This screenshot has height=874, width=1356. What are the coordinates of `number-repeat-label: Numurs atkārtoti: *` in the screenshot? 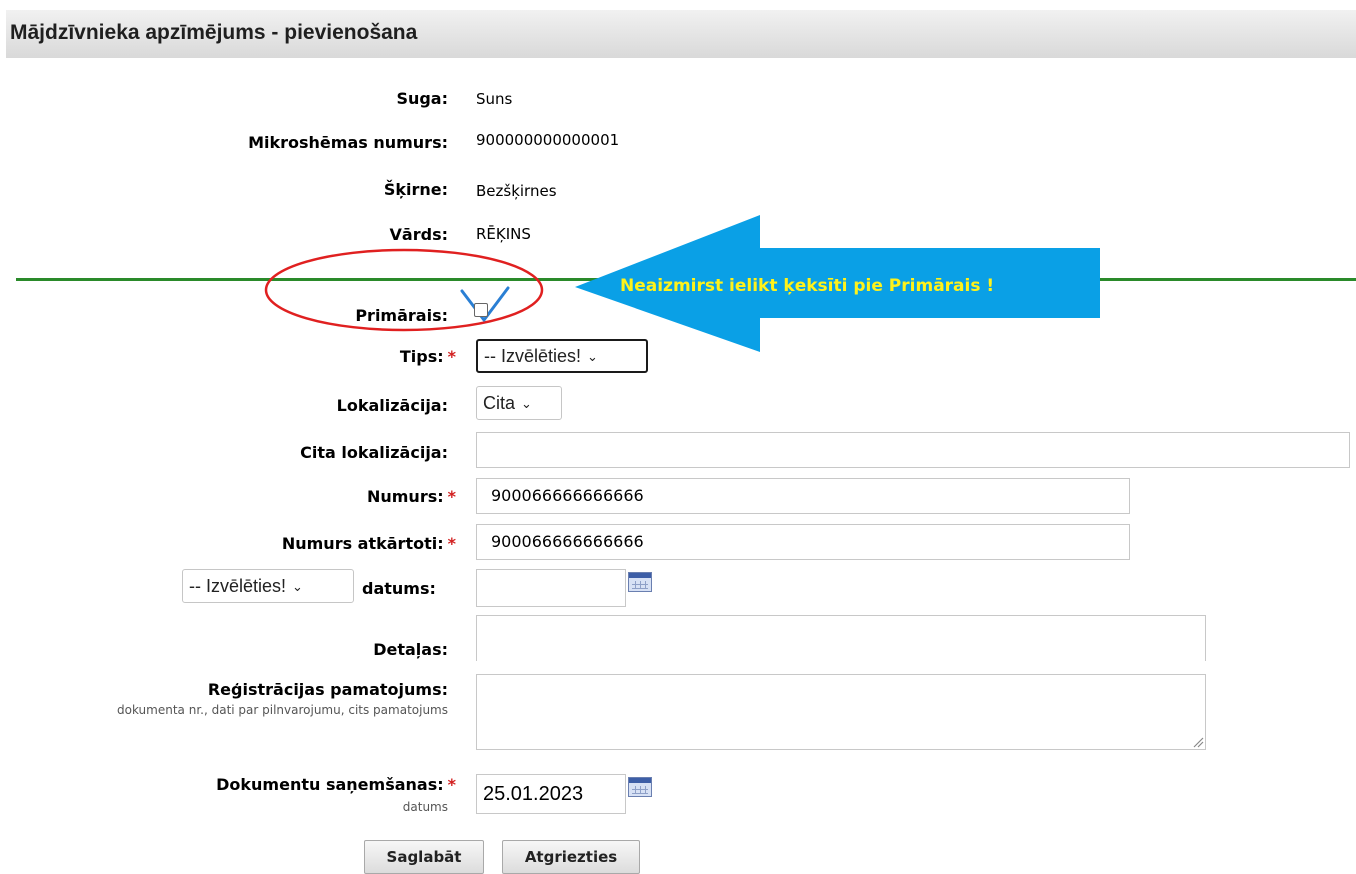 It's located at (368, 543).